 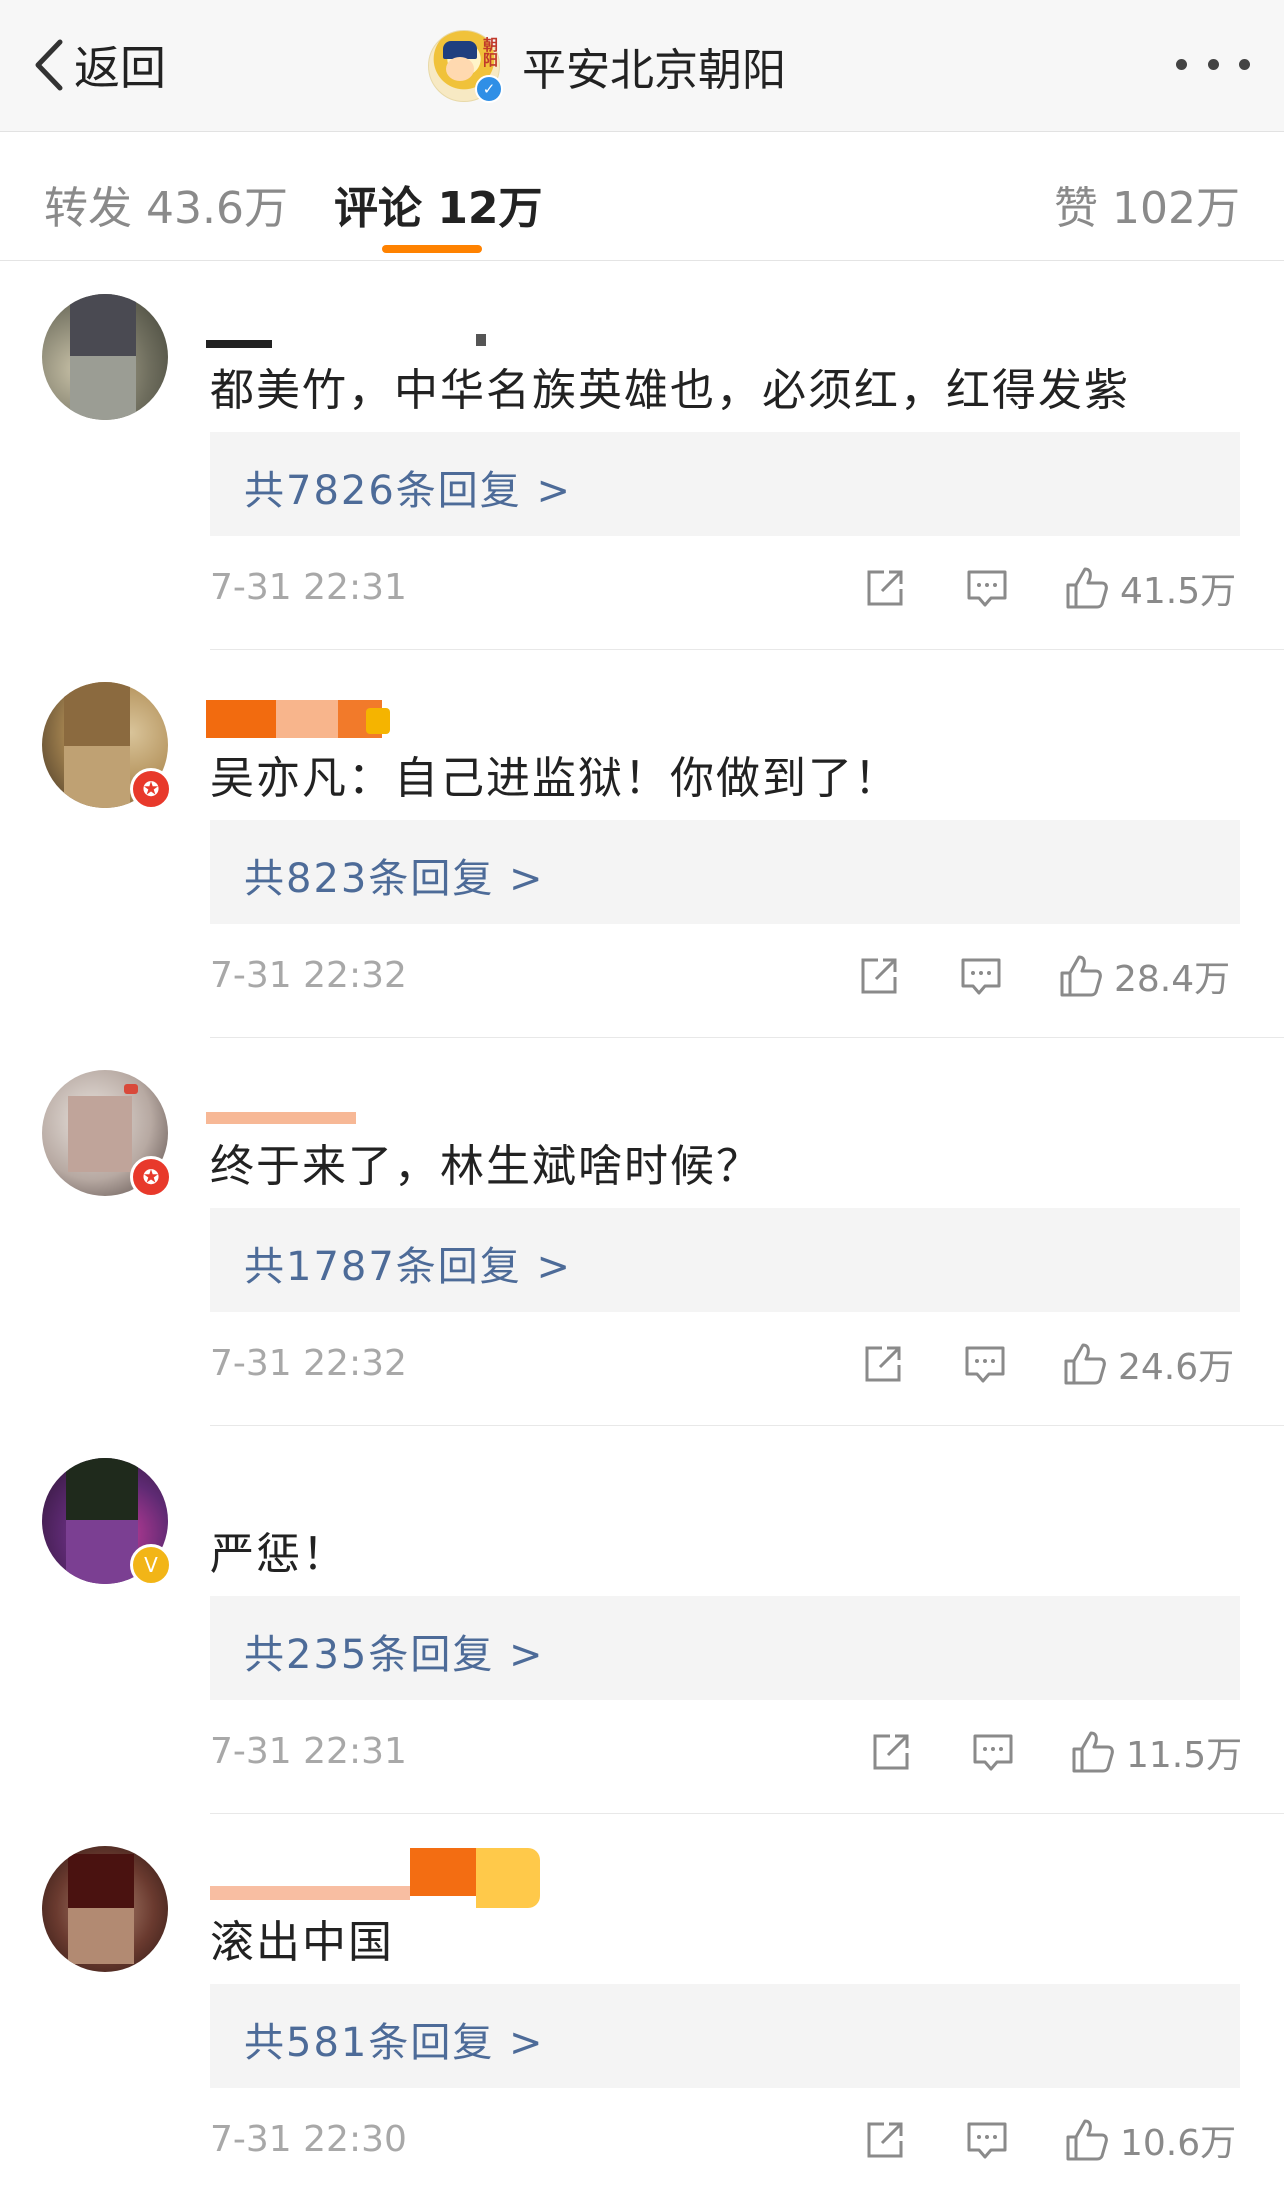 I want to click on like-button: 10.6万, so click(x=1150, y=2140).